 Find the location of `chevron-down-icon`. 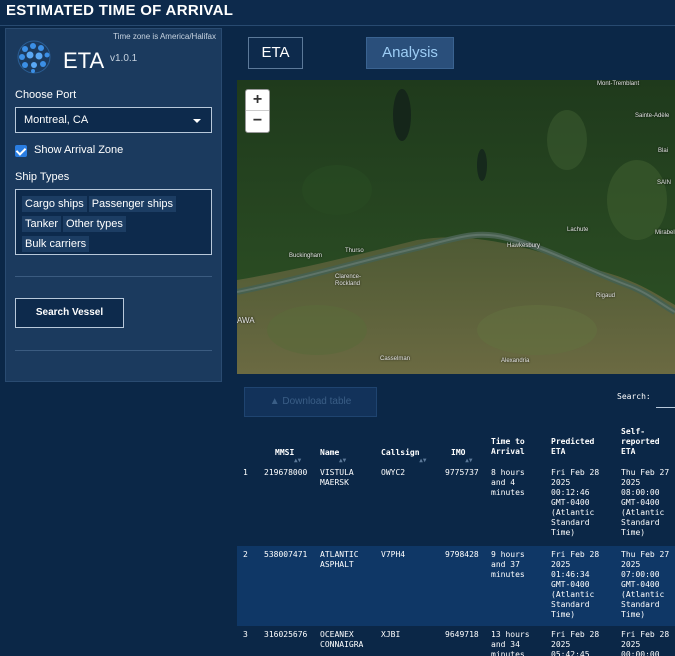

chevron-down-icon is located at coordinates (197, 121).